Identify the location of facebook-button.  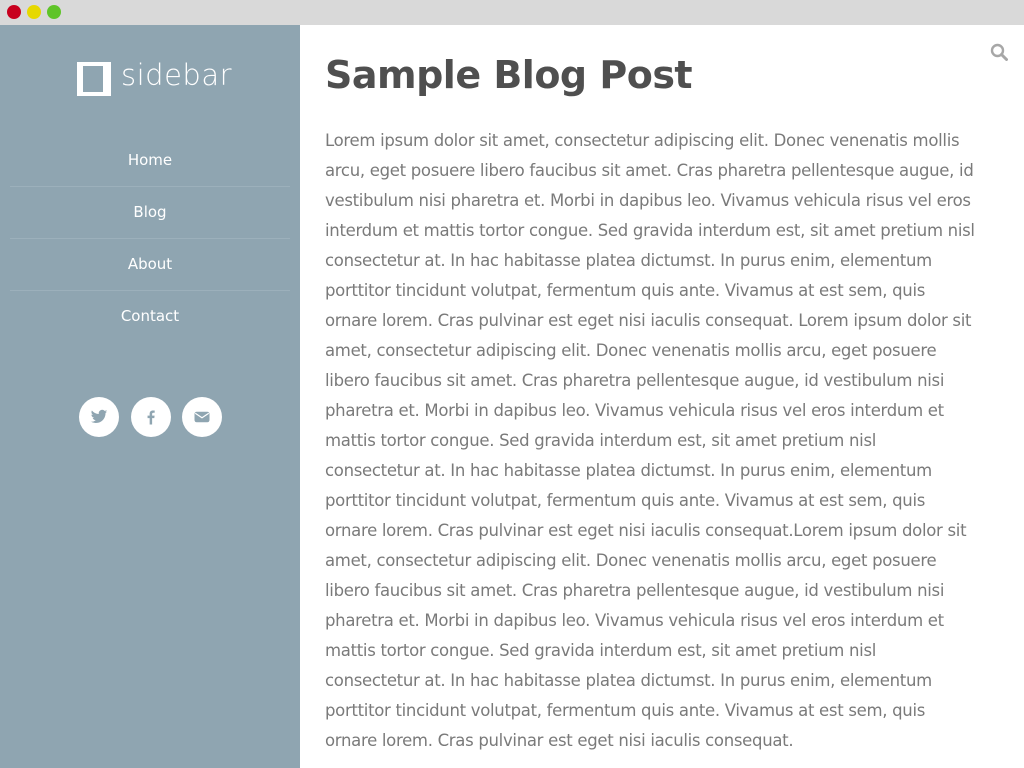
(151, 417).